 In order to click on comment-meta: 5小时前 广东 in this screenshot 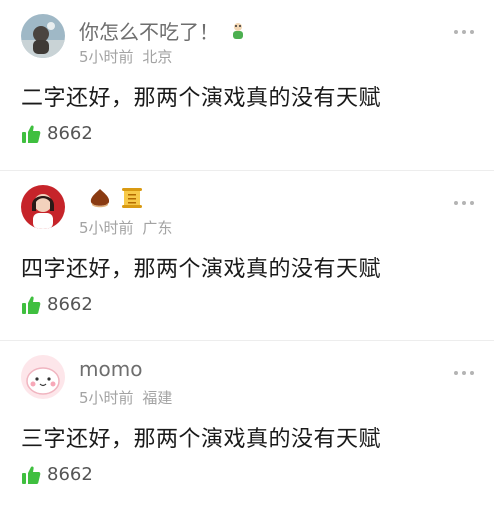, I will do `click(125, 227)`.